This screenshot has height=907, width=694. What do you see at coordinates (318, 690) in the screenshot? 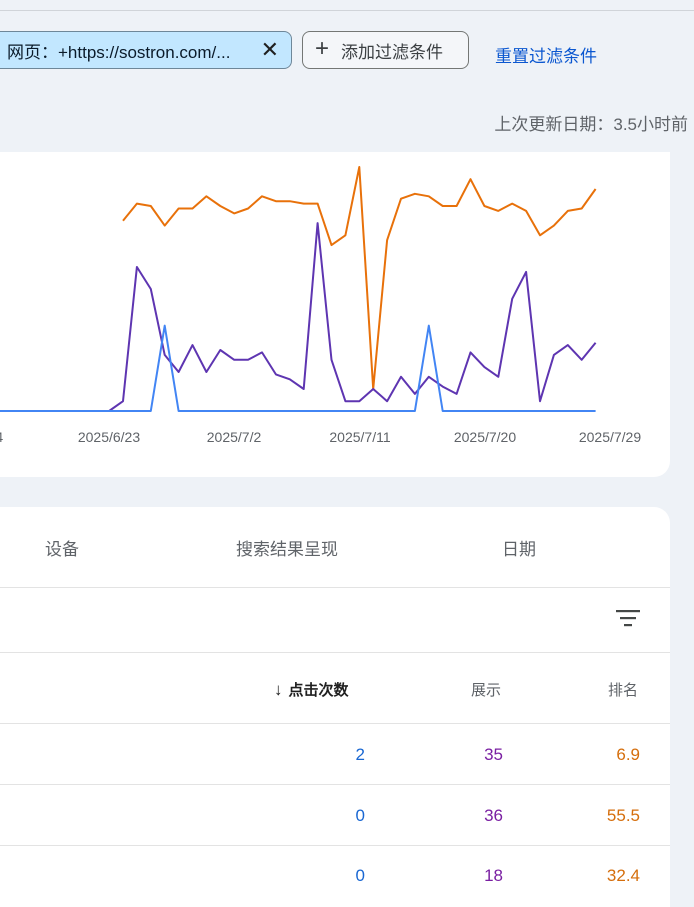
I see `header-clicks-label: 点击次数` at bounding box center [318, 690].